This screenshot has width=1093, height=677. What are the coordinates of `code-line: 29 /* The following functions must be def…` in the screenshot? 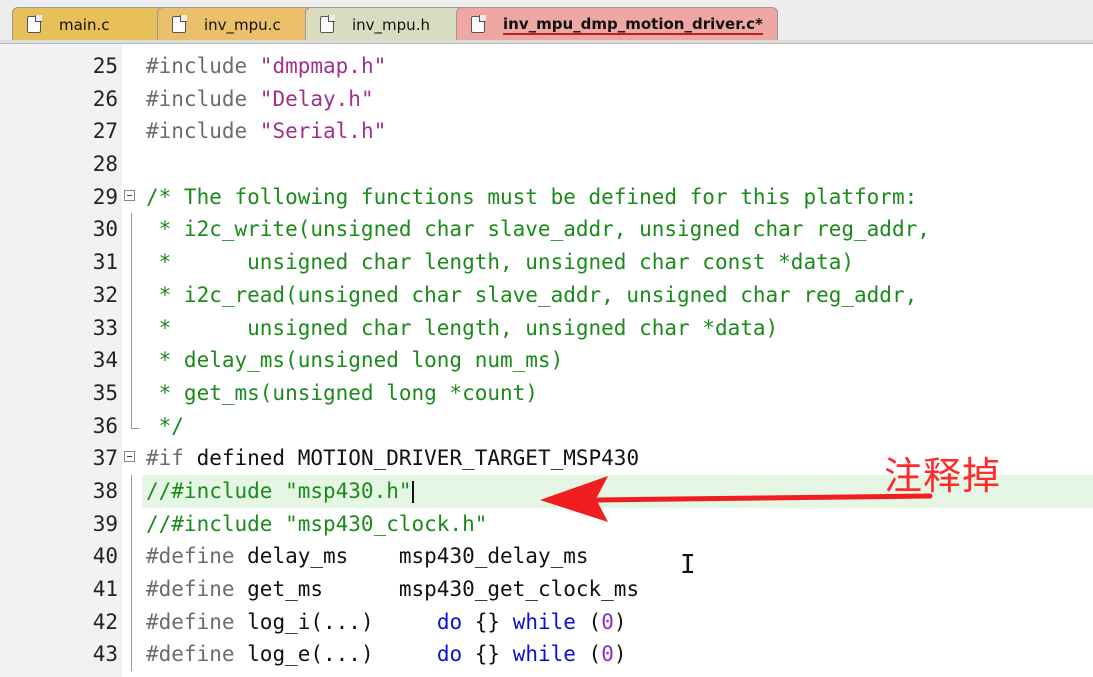 It's located at (546, 197).